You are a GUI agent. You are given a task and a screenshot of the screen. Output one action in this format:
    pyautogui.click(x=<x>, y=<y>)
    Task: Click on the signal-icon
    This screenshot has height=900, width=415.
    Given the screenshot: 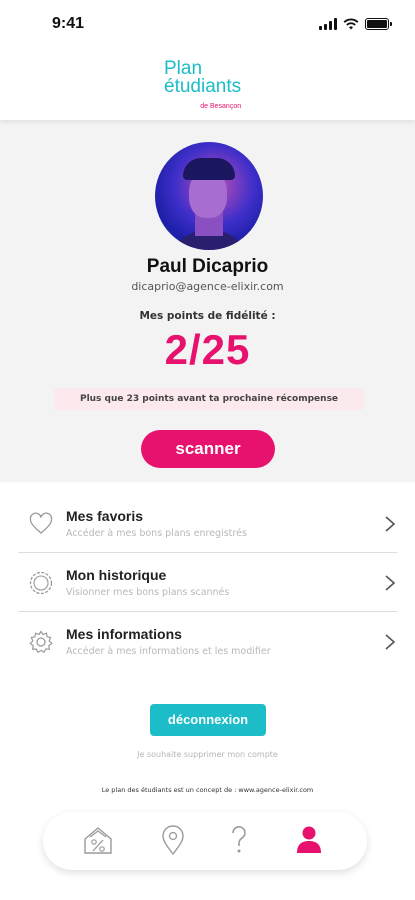 What is the action you would take?
    pyautogui.click(x=328, y=24)
    